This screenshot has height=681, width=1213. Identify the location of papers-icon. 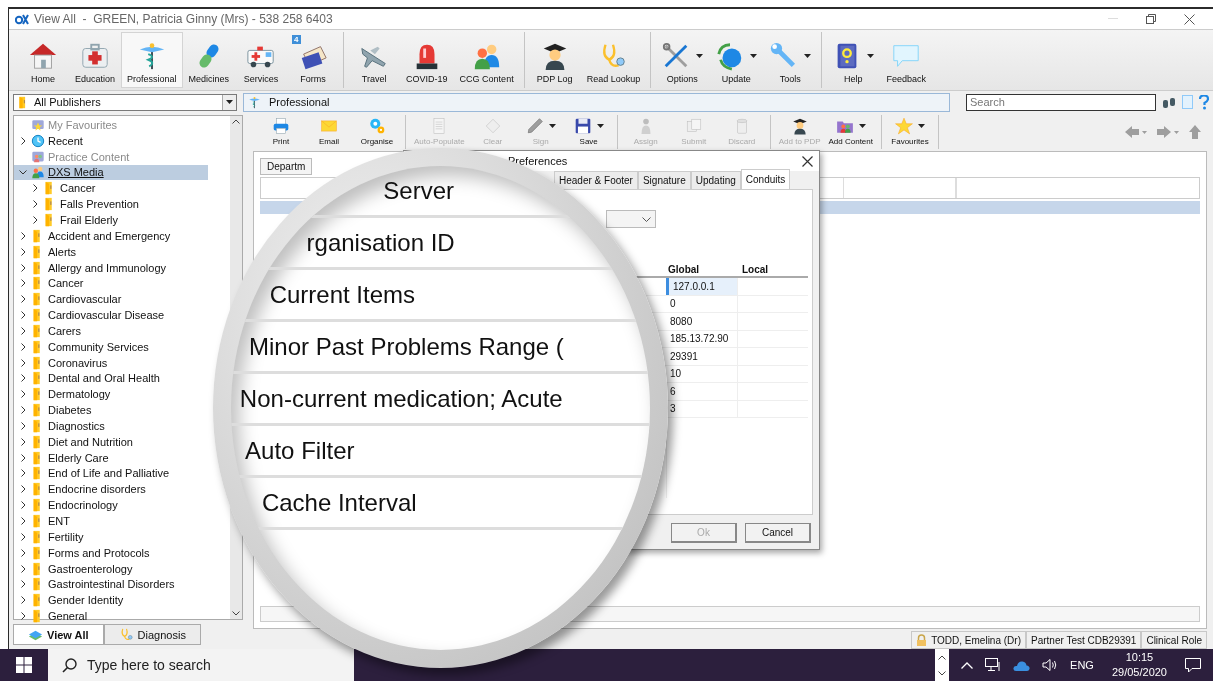
(693, 126).